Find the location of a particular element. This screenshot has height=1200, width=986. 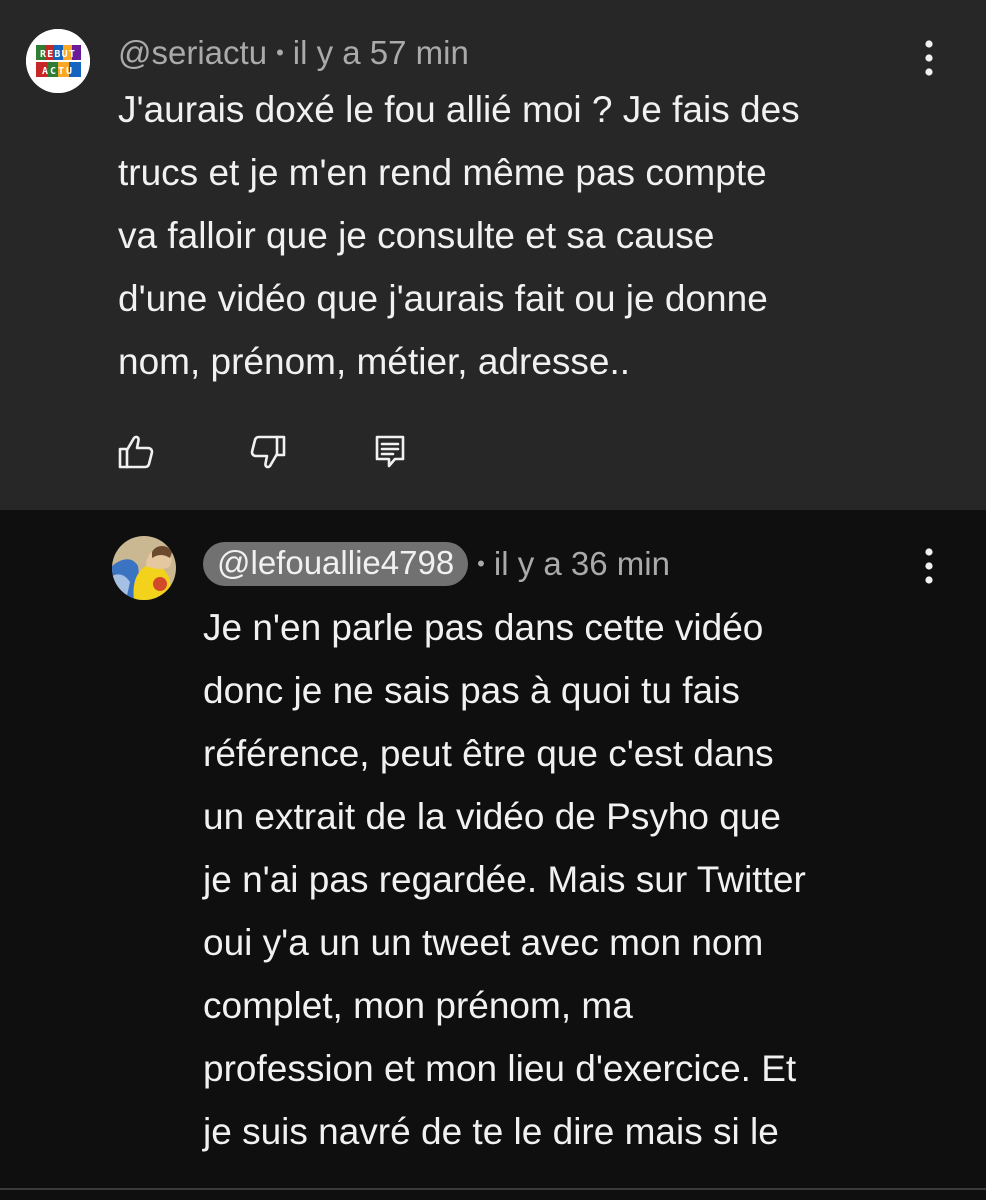

thumbs-up-icon is located at coordinates (136, 452).